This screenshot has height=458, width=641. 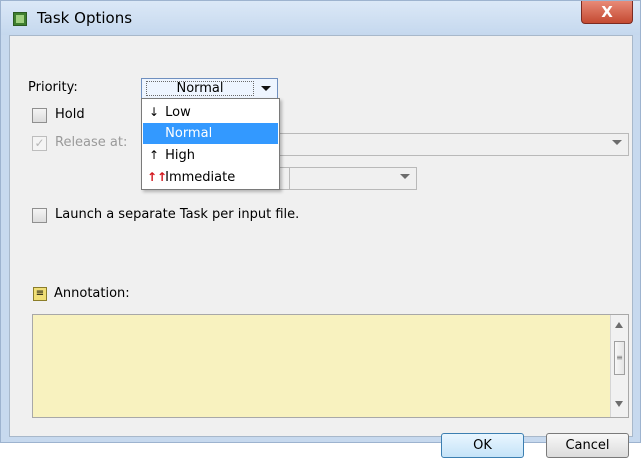 What do you see at coordinates (157, 177) in the screenshot?
I see `double-up-arrow-icon: ↑↑` at bounding box center [157, 177].